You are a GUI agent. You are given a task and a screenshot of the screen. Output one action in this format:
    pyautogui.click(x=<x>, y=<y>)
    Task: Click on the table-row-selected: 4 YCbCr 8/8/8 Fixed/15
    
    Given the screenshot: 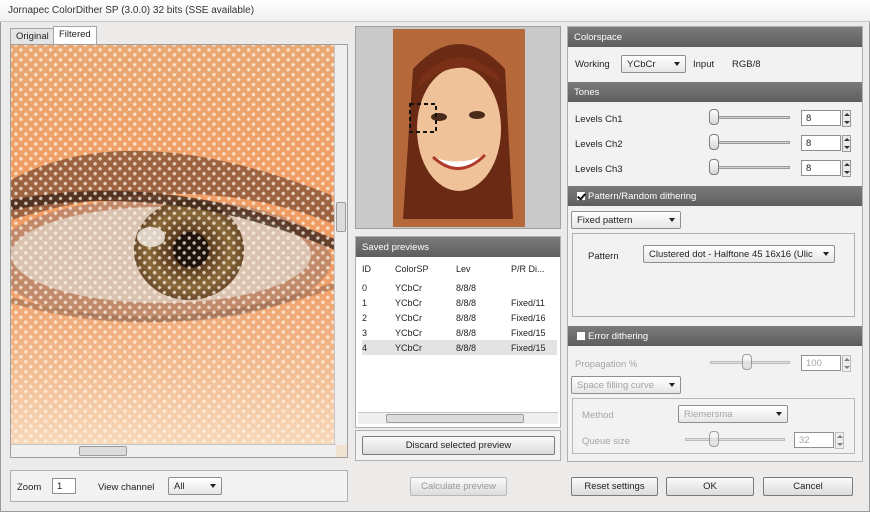 What is the action you would take?
    pyautogui.click(x=459, y=347)
    